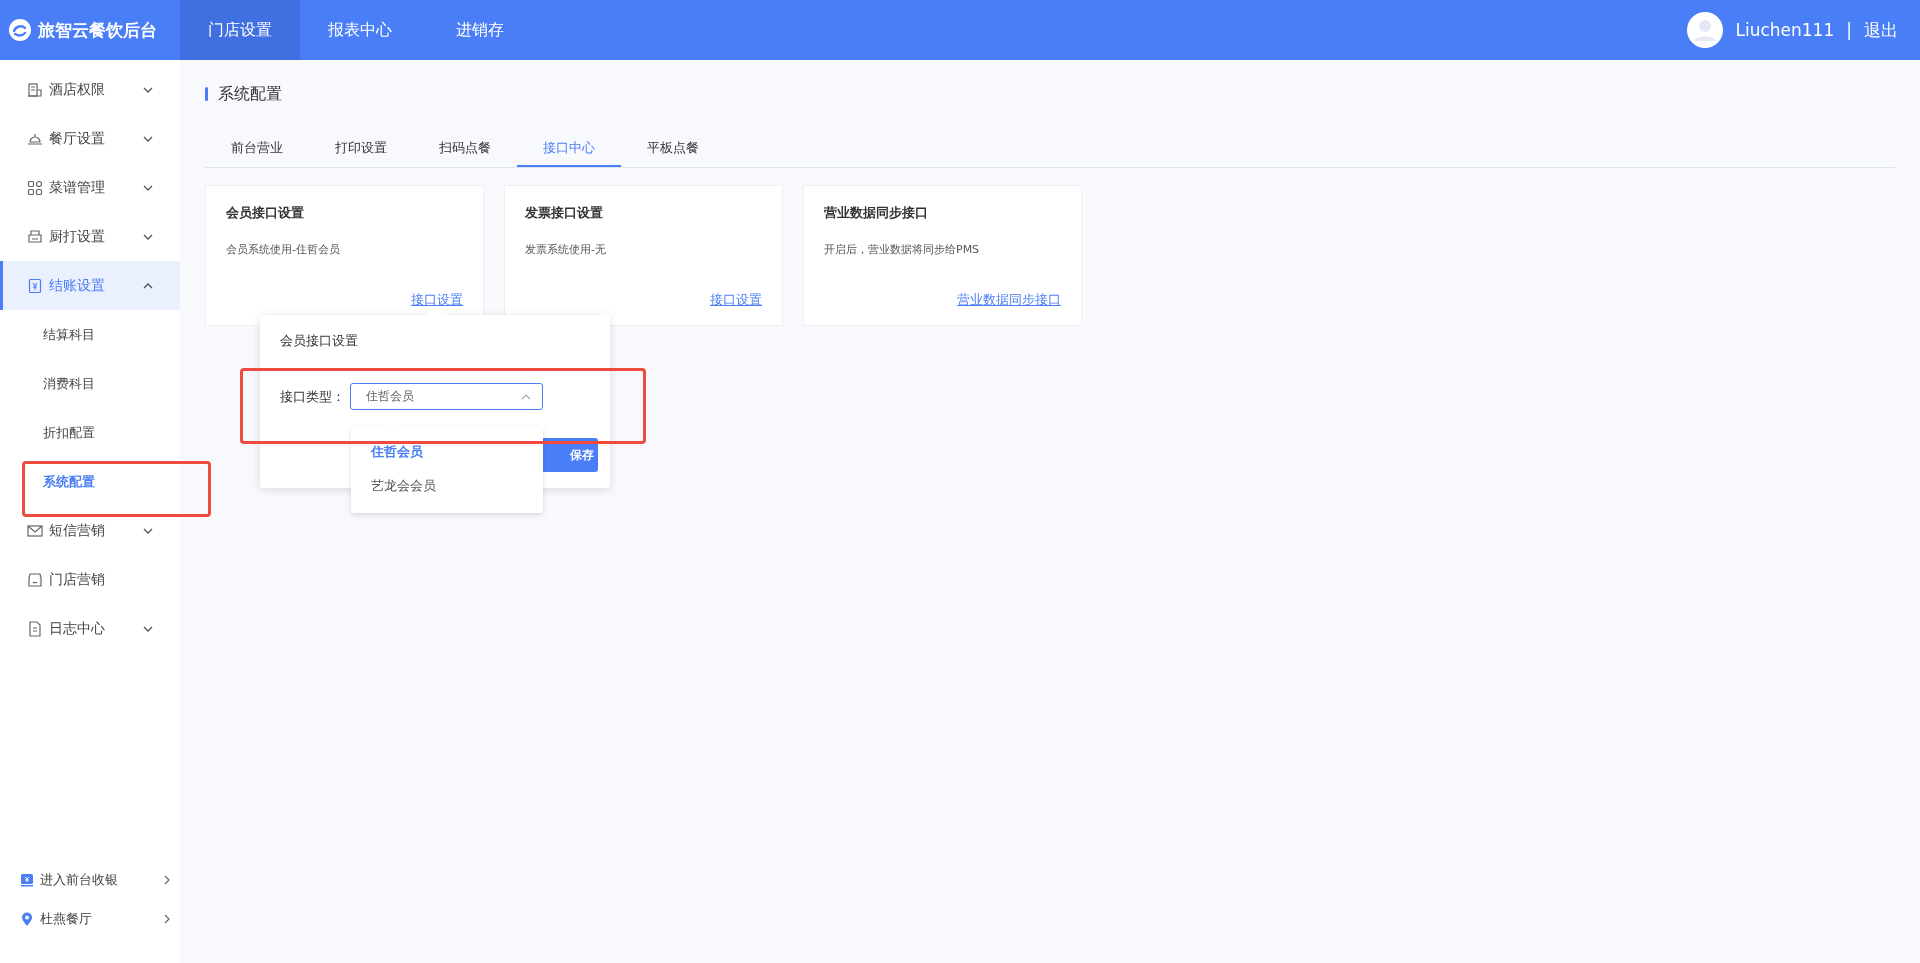 This screenshot has height=963, width=1920. Describe the element at coordinates (27, 918) in the screenshot. I see `location-pin-icon` at that location.